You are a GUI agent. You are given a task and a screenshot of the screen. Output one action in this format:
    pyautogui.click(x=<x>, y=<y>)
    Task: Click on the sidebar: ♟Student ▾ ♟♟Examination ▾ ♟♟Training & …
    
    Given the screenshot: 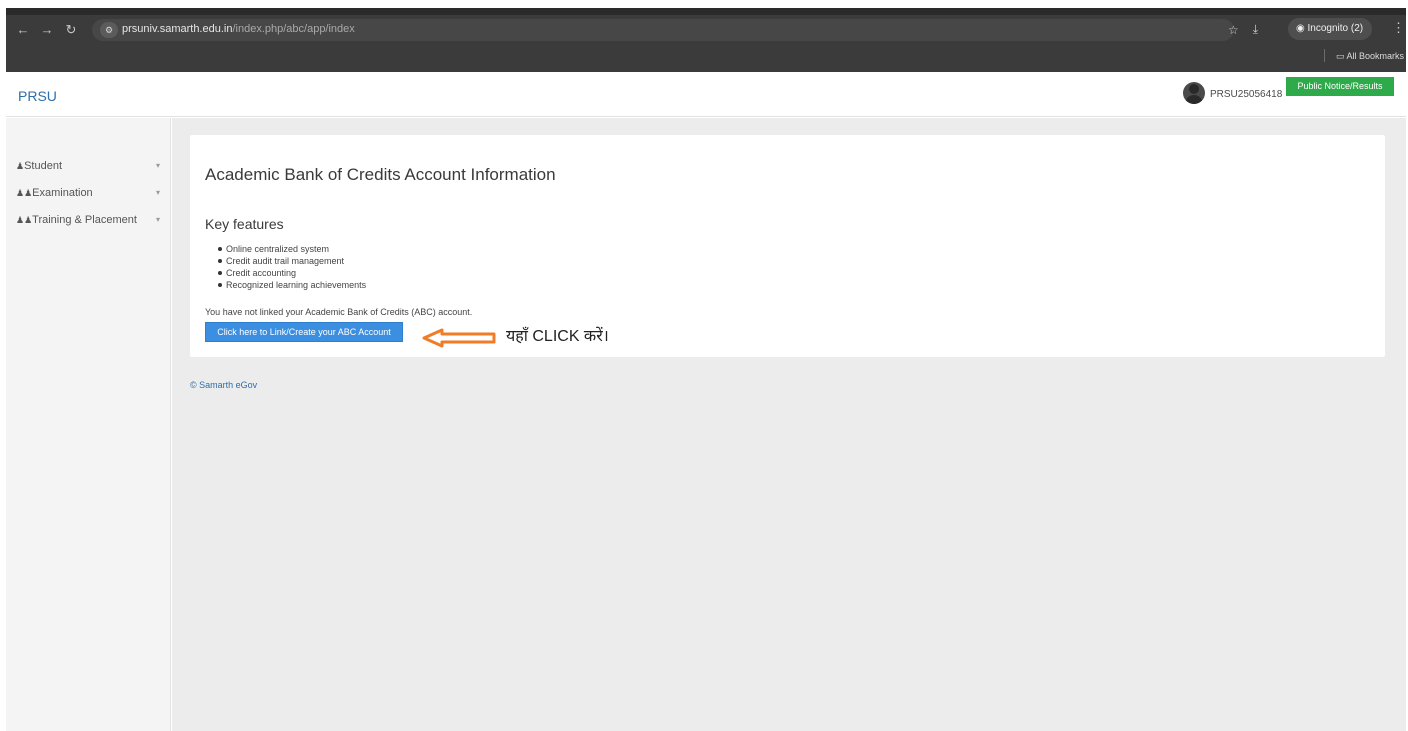 What is the action you would take?
    pyautogui.click(x=88, y=424)
    